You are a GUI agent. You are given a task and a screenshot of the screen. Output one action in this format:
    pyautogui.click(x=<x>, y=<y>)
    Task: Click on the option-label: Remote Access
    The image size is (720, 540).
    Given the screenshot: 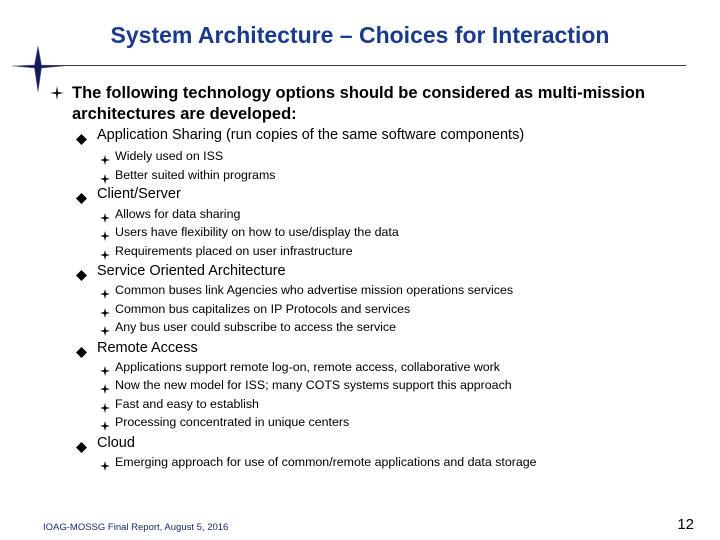 What is the action you would take?
    pyautogui.click(x=147, y=348)
    